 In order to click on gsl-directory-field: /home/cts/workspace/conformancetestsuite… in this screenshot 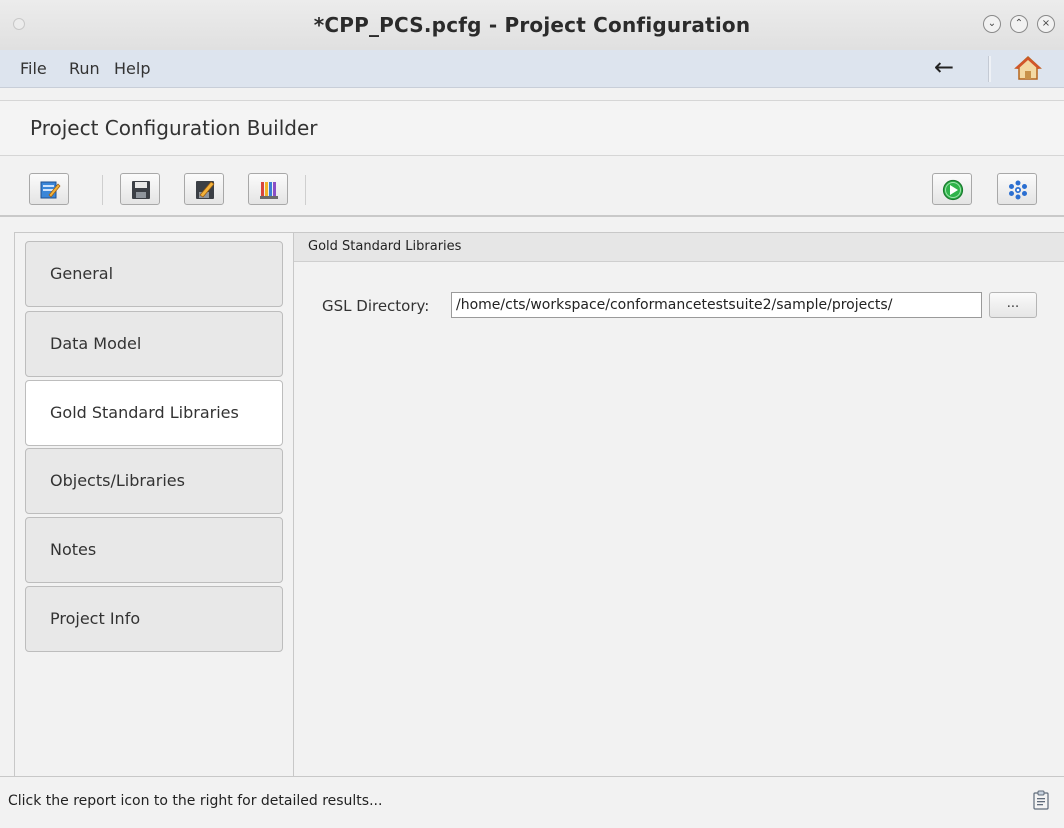, I will do `click(716, 305)`.